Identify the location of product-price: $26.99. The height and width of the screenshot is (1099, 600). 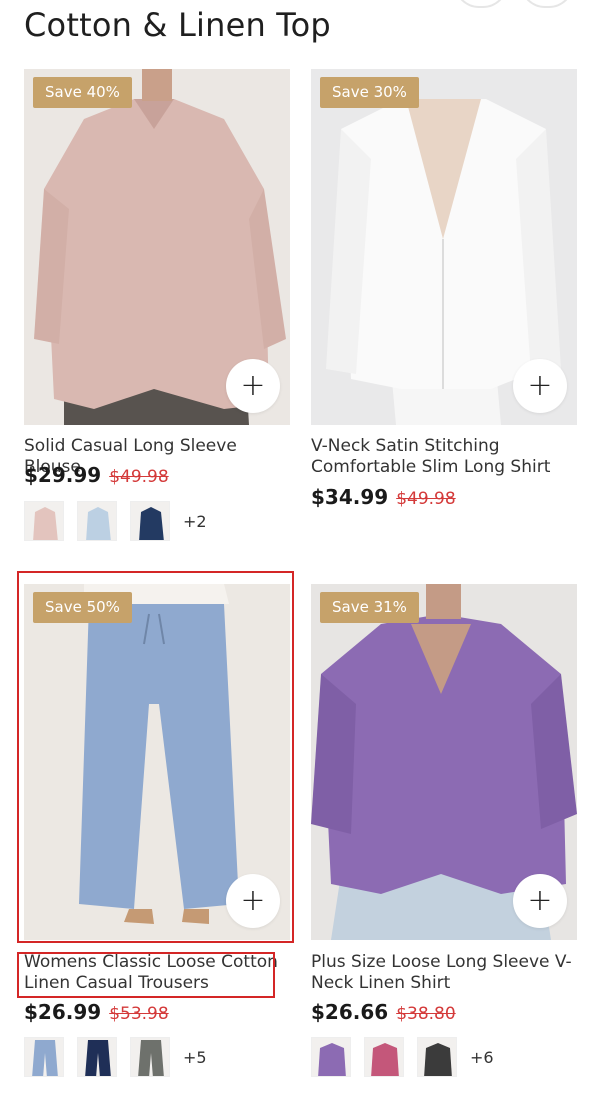
(63, 1012).